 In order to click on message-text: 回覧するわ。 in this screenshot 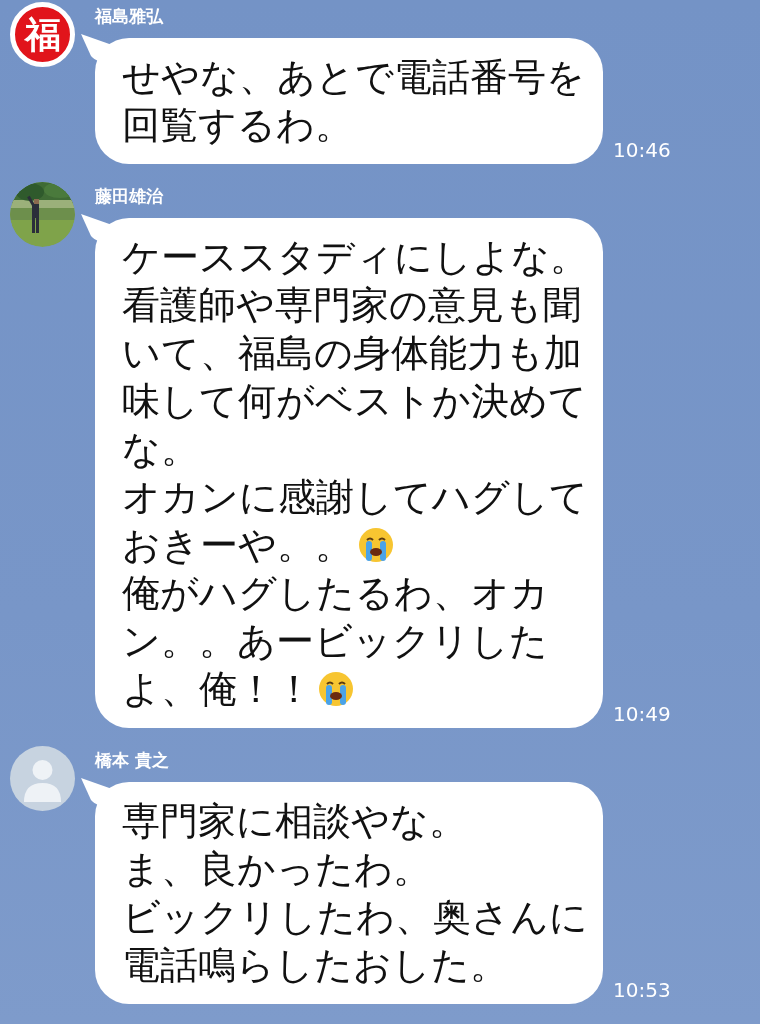, I will do `click(237, 125)`.